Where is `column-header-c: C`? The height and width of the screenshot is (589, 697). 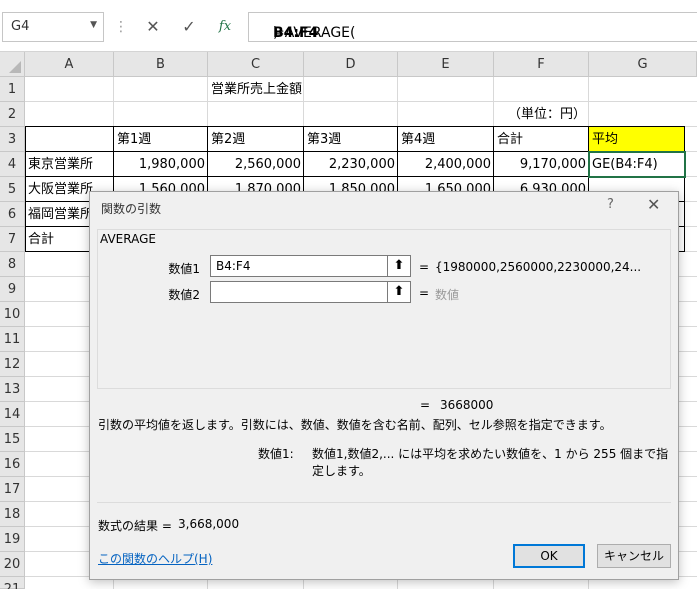 column-header-c: C is located at coordinates (256, 64).